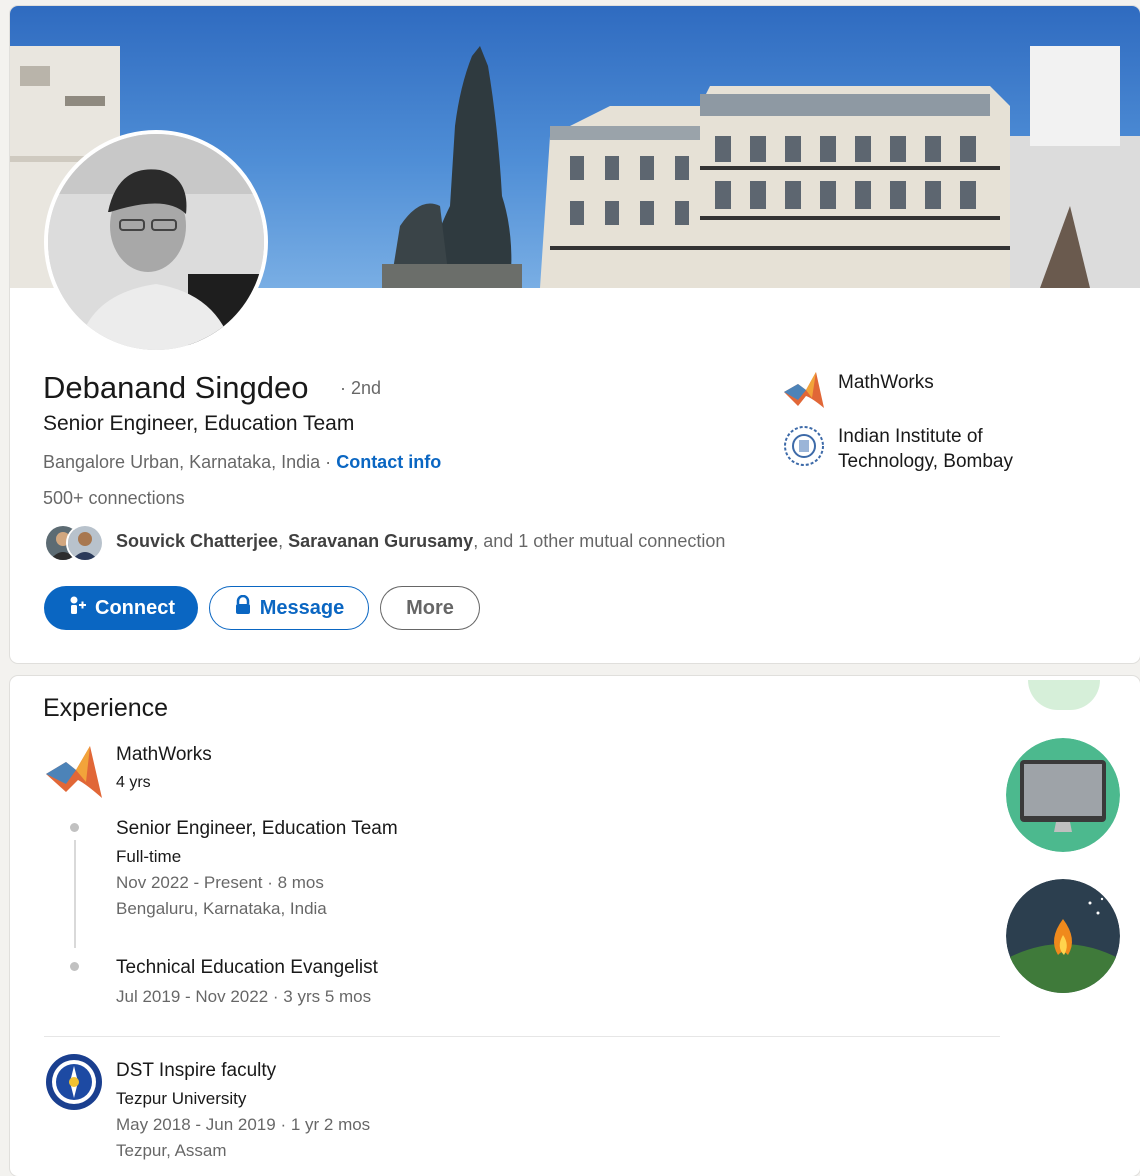  Describe the element at coordinates (243, 607) in the screenshot. I see `lock-icon` at that location.